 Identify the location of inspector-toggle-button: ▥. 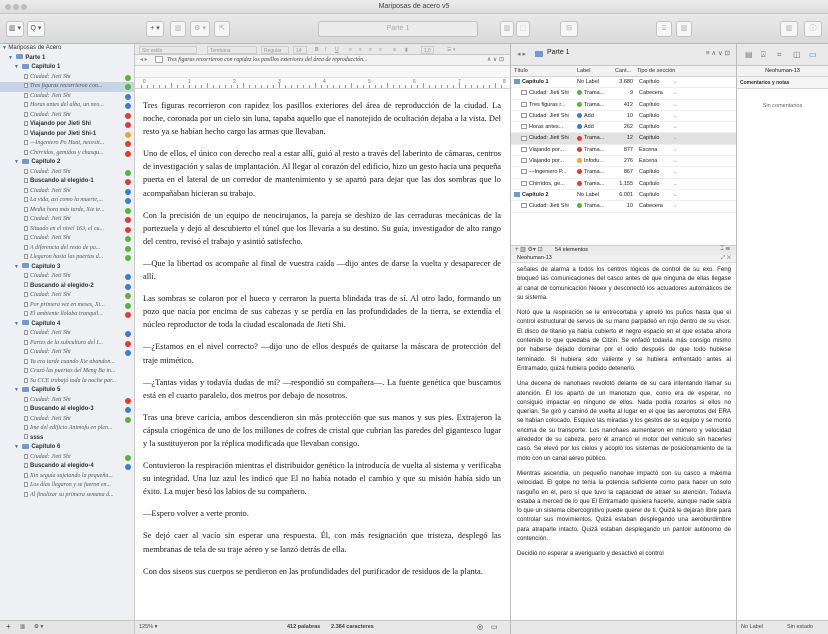
(789, 29).